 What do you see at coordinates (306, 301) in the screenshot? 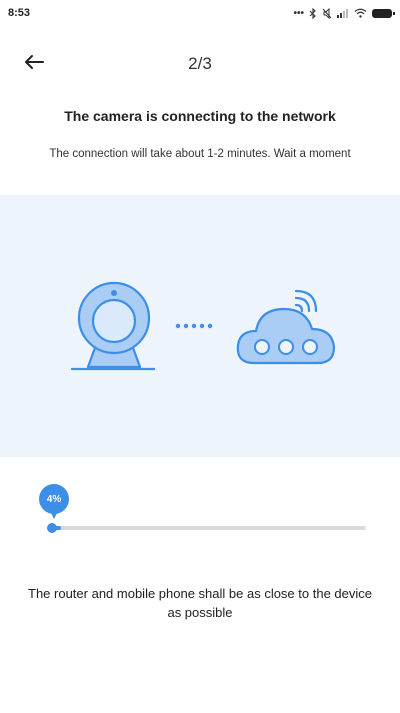
I see `wifi-signal-icon` at bounding box center [306, 301].